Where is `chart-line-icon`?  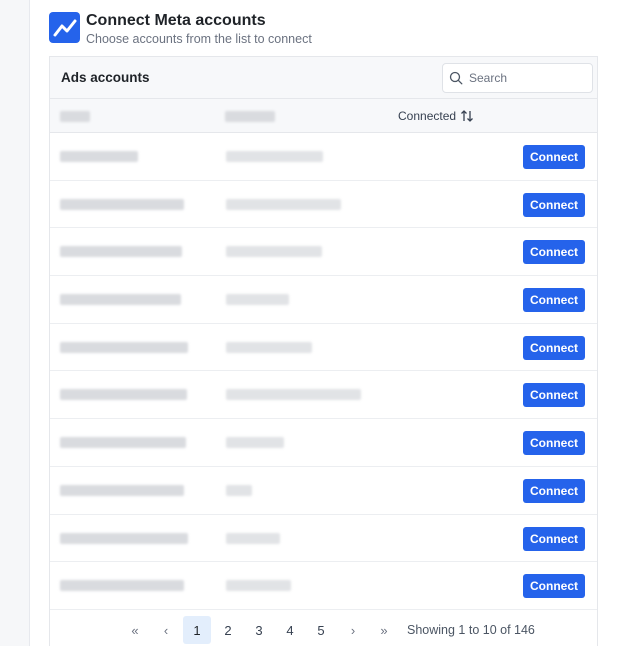 chart-line-icon is located at coordinates (64, 27).